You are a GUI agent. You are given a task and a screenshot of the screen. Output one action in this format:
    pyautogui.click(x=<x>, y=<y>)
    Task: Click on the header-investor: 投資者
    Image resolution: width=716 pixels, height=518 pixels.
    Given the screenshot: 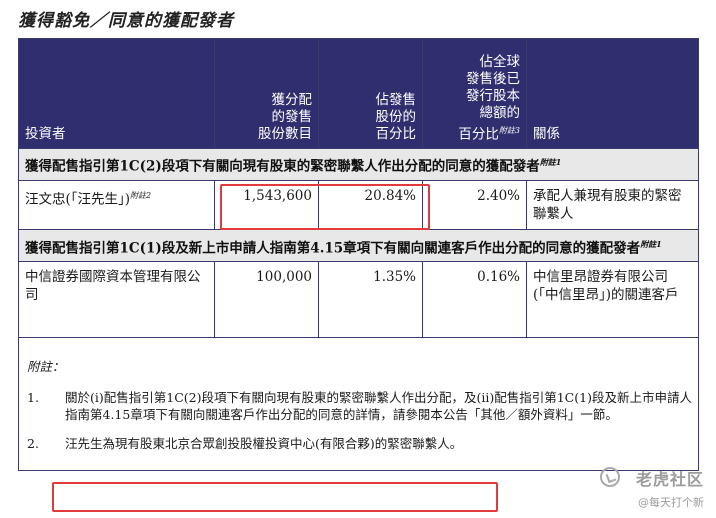 What is the action you would take?
    pyautogui.click(x=116, y=93)
    